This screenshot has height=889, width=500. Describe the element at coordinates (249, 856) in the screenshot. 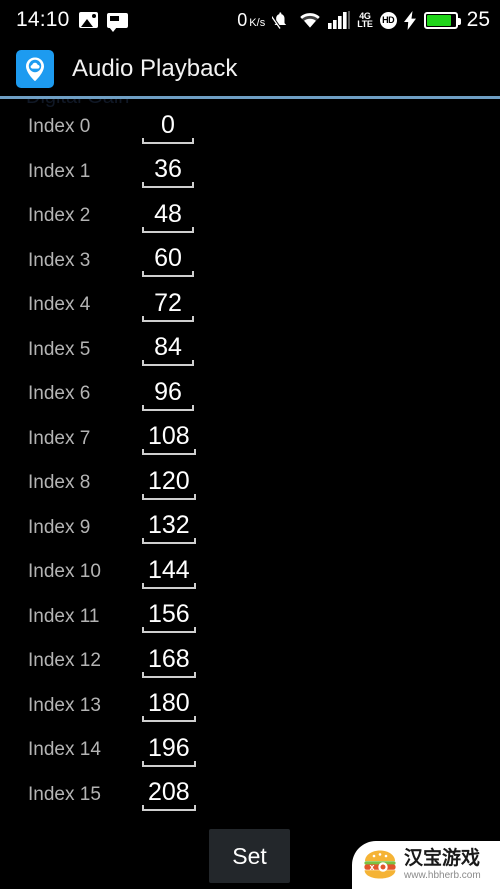

I see `set-button: Set` at that location.